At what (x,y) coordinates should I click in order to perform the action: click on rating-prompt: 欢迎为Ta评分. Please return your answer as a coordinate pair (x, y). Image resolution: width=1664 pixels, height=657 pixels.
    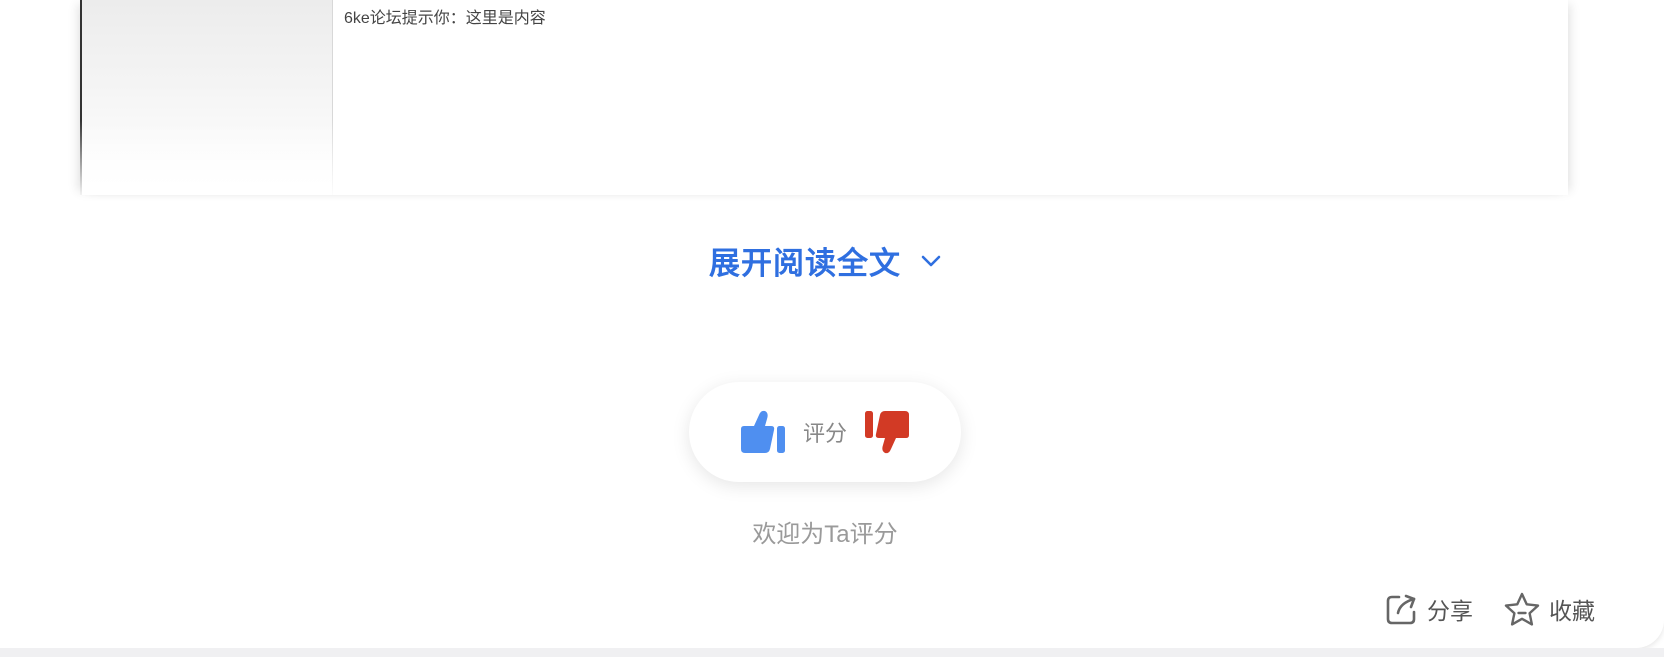
    Looking at the image, I should click on (825, 534).